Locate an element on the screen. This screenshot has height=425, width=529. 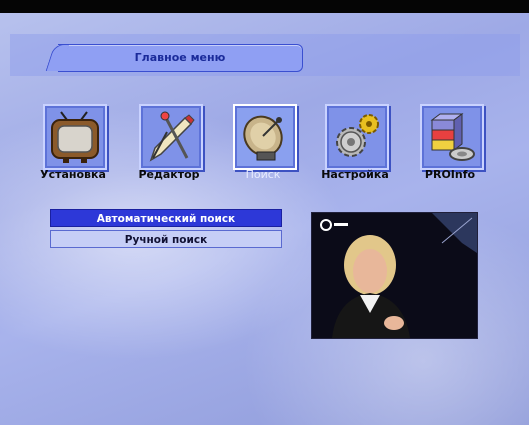
menu-item-search-icon-box is located at coordinates (265, 137).